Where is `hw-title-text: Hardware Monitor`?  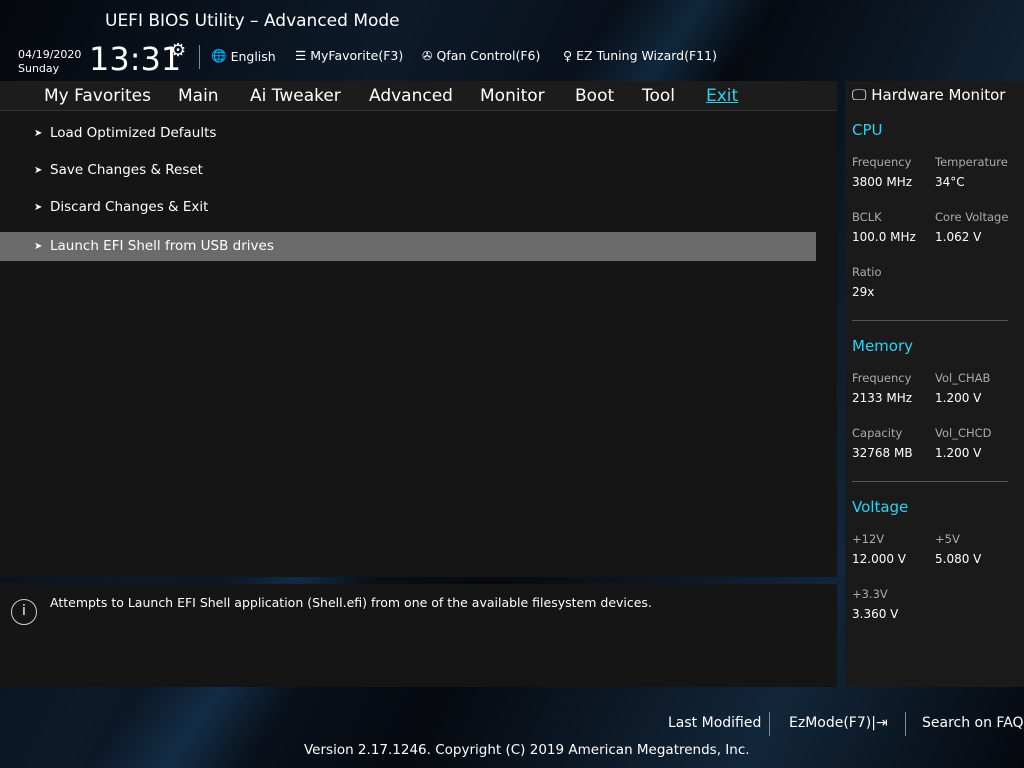
hw-title-text: Hardware Monitor is located at coordinates (938, 95).